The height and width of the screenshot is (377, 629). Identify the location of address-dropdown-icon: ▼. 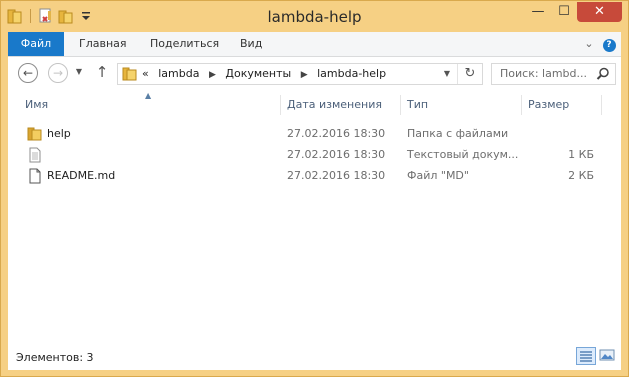
(447, 74).